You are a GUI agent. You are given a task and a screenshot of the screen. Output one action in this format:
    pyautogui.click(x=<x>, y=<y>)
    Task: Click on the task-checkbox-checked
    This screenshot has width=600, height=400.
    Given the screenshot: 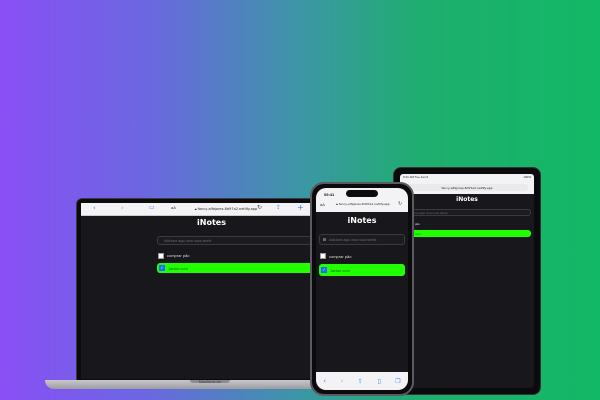 What is the action you would take?
    pyautogui.click(x=162, y=268)
    